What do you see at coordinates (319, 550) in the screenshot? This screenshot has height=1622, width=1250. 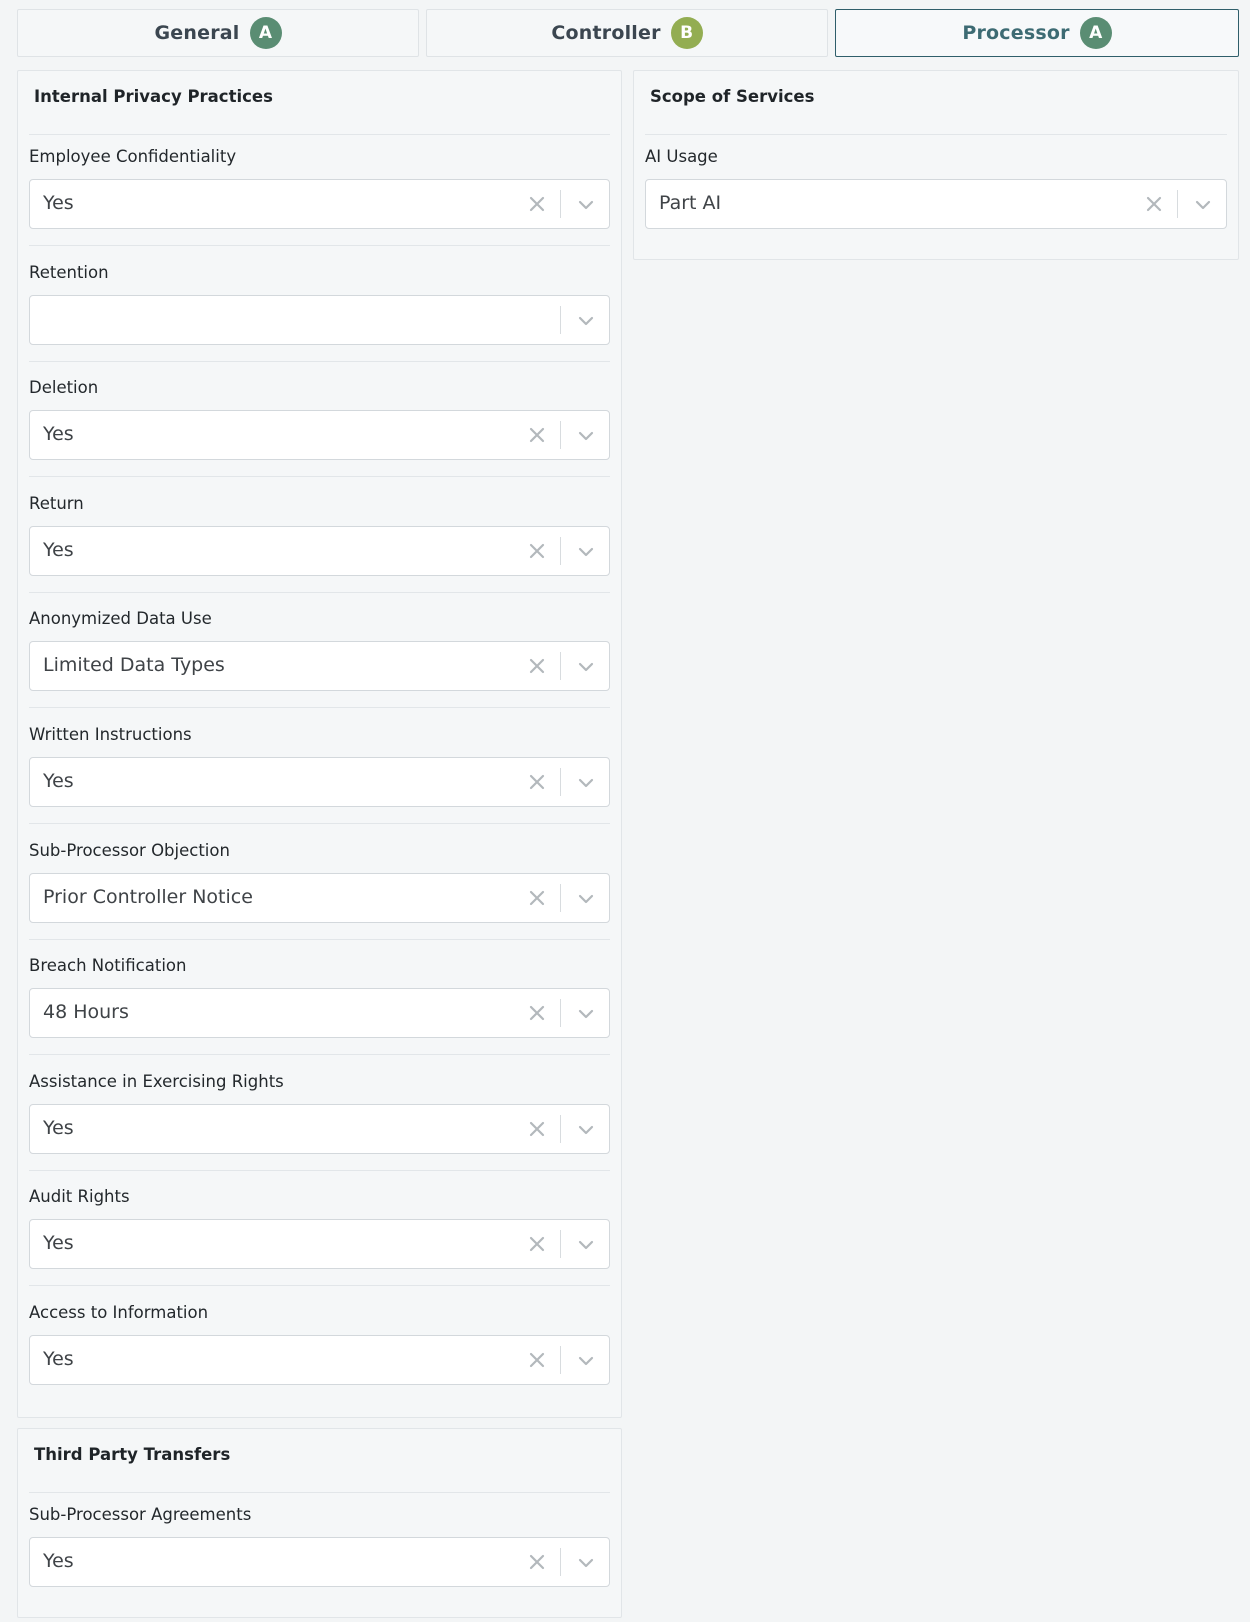 I see `return-select: Yes` at bounding box center [319, 550].